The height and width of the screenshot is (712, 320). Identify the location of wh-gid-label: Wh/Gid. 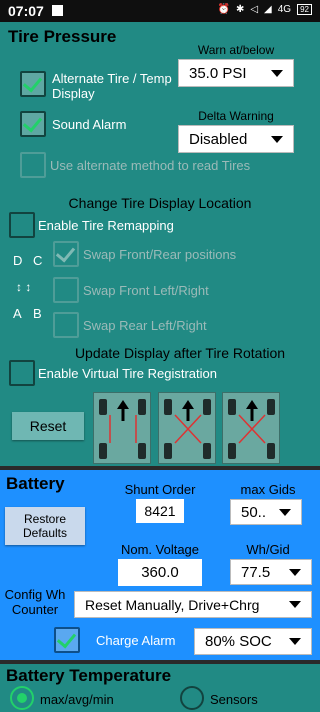
(268, 549).